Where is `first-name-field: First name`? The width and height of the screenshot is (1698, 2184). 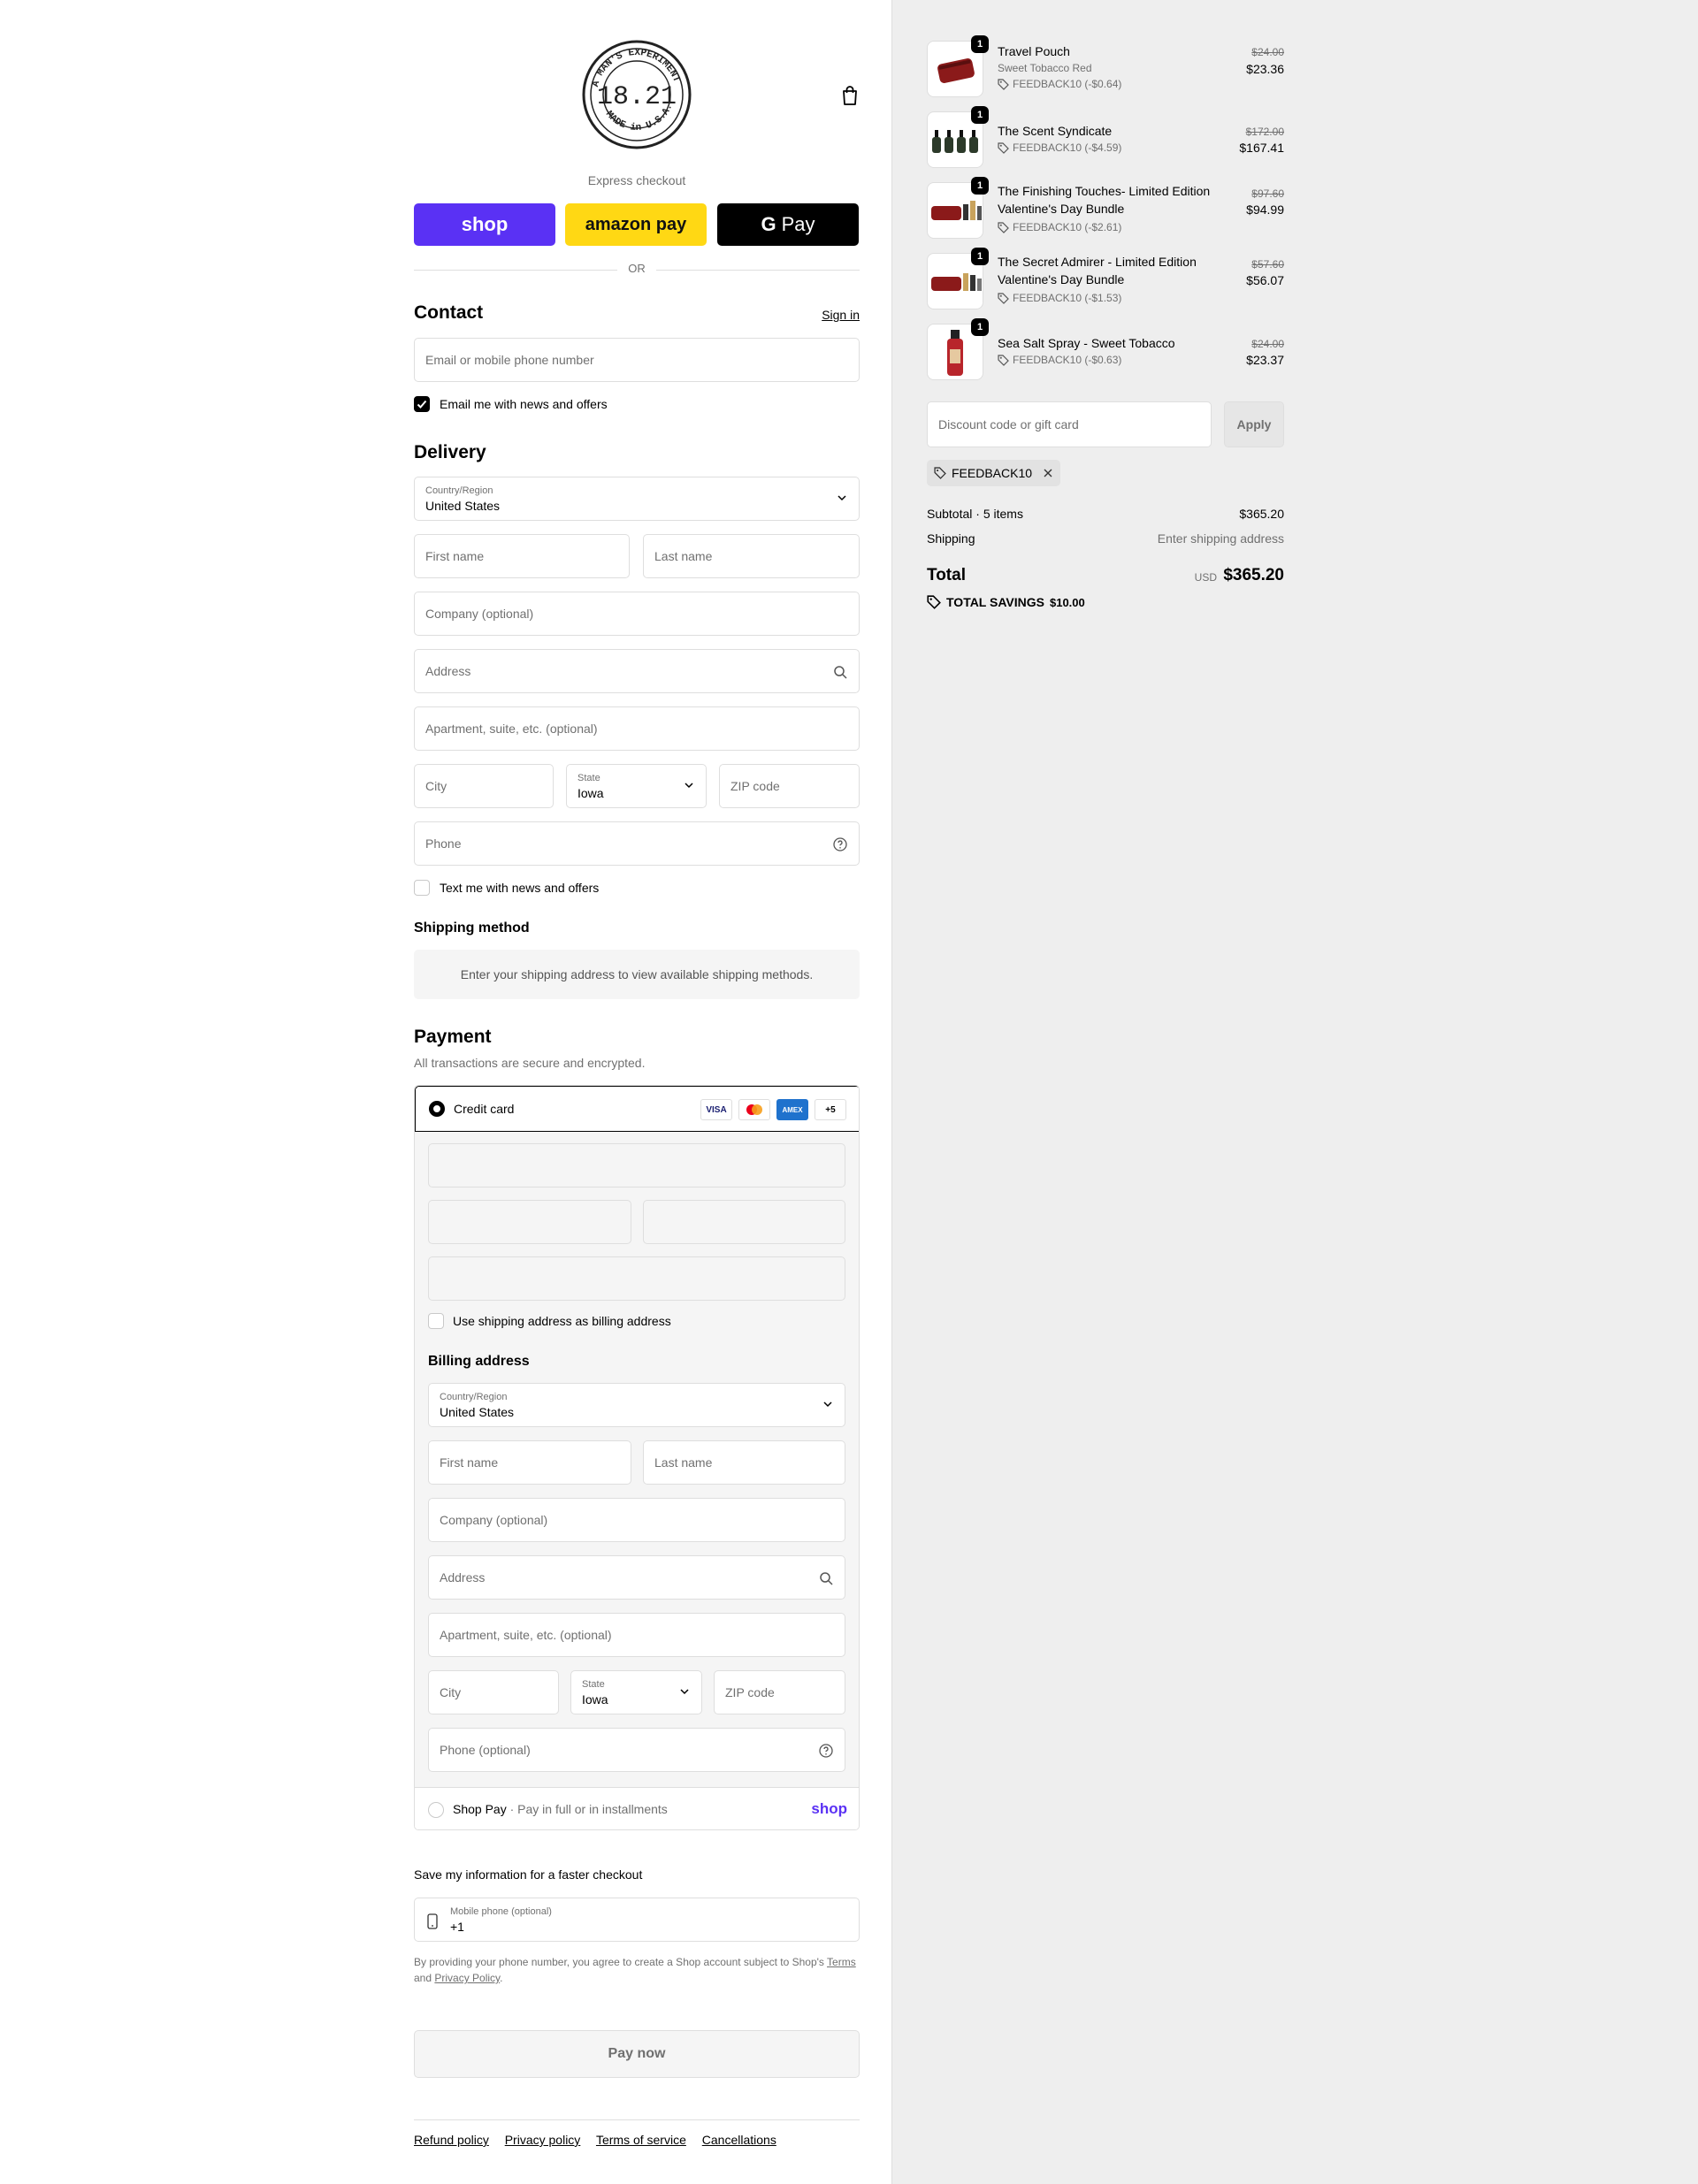 first-name-field: First name is located at coordinates (522, 556).